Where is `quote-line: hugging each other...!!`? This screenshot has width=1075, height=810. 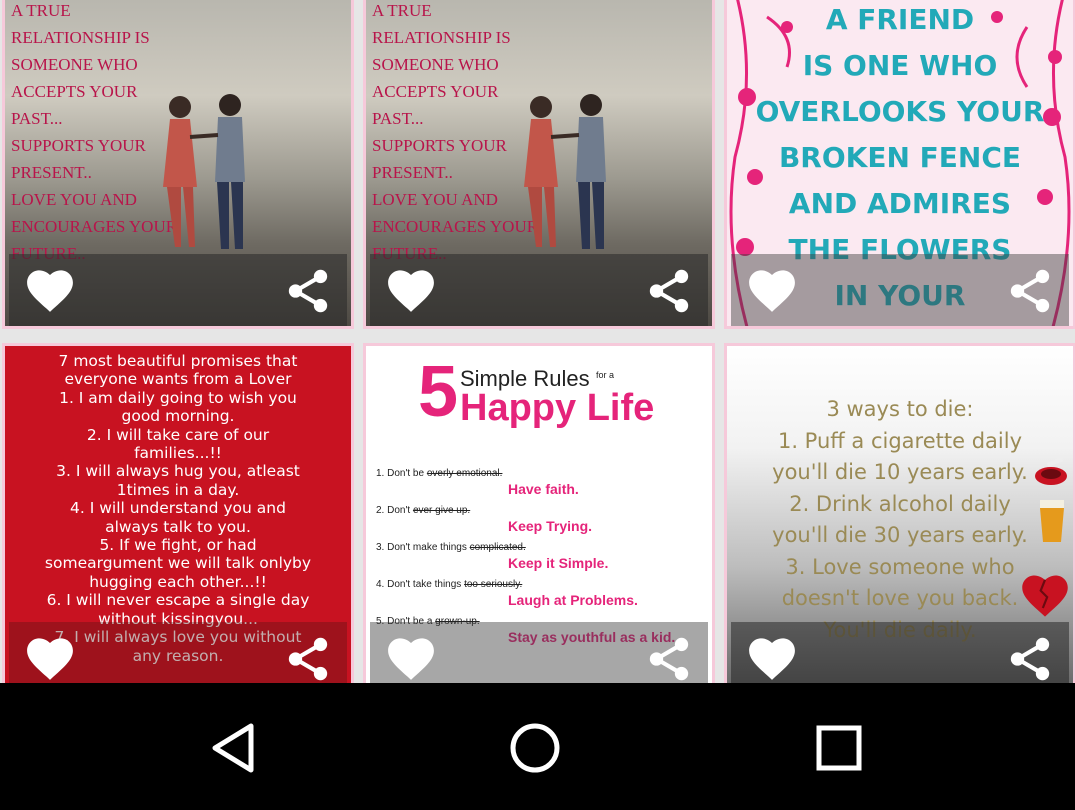 quote-line: hugging each other...!! is located at coordinates (178, 581).